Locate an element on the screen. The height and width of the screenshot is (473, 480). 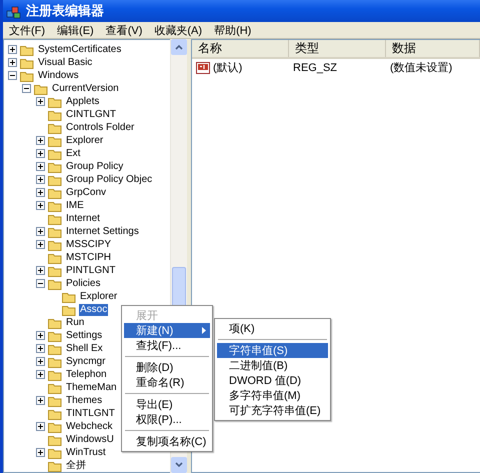
menu-item: 重命名(R) is located at coordinates (167, 382).